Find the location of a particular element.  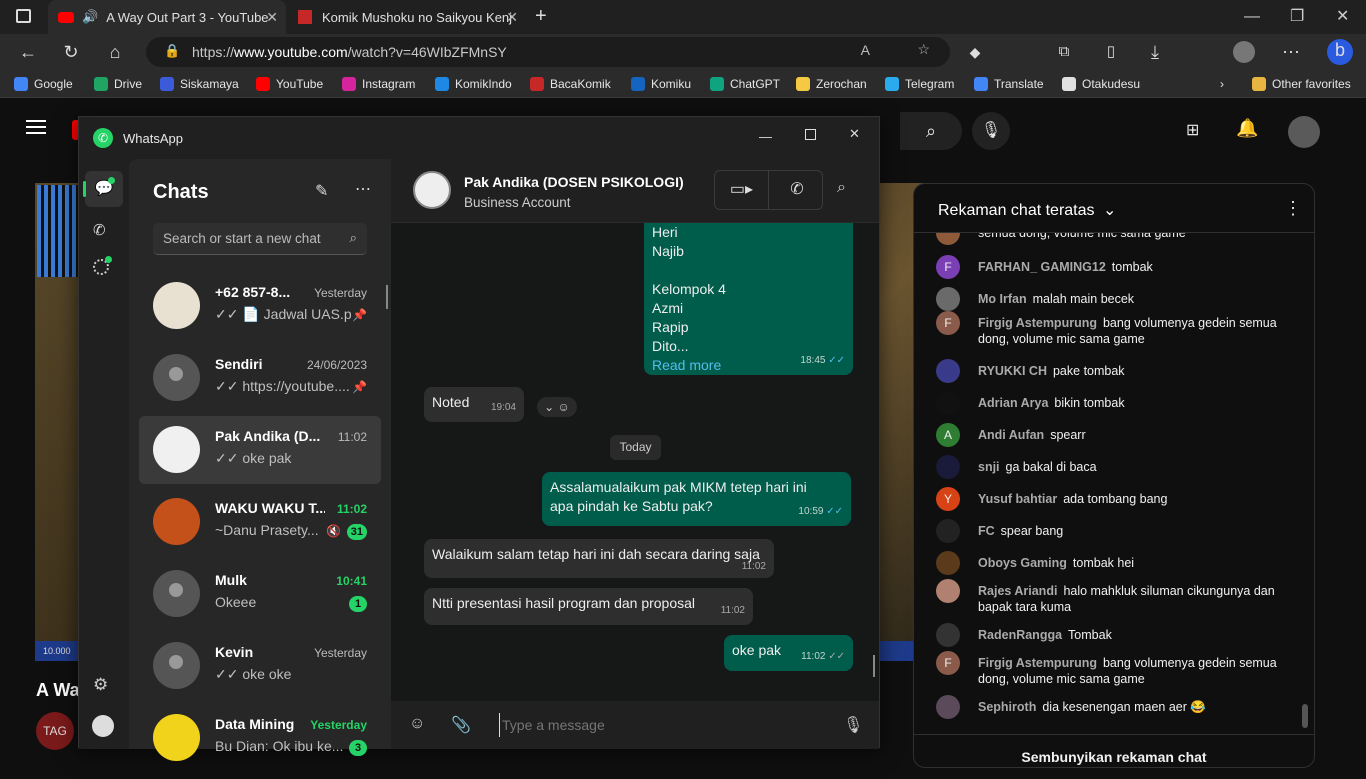

read-aloud-icon: A is located at coordinates (865, 50).